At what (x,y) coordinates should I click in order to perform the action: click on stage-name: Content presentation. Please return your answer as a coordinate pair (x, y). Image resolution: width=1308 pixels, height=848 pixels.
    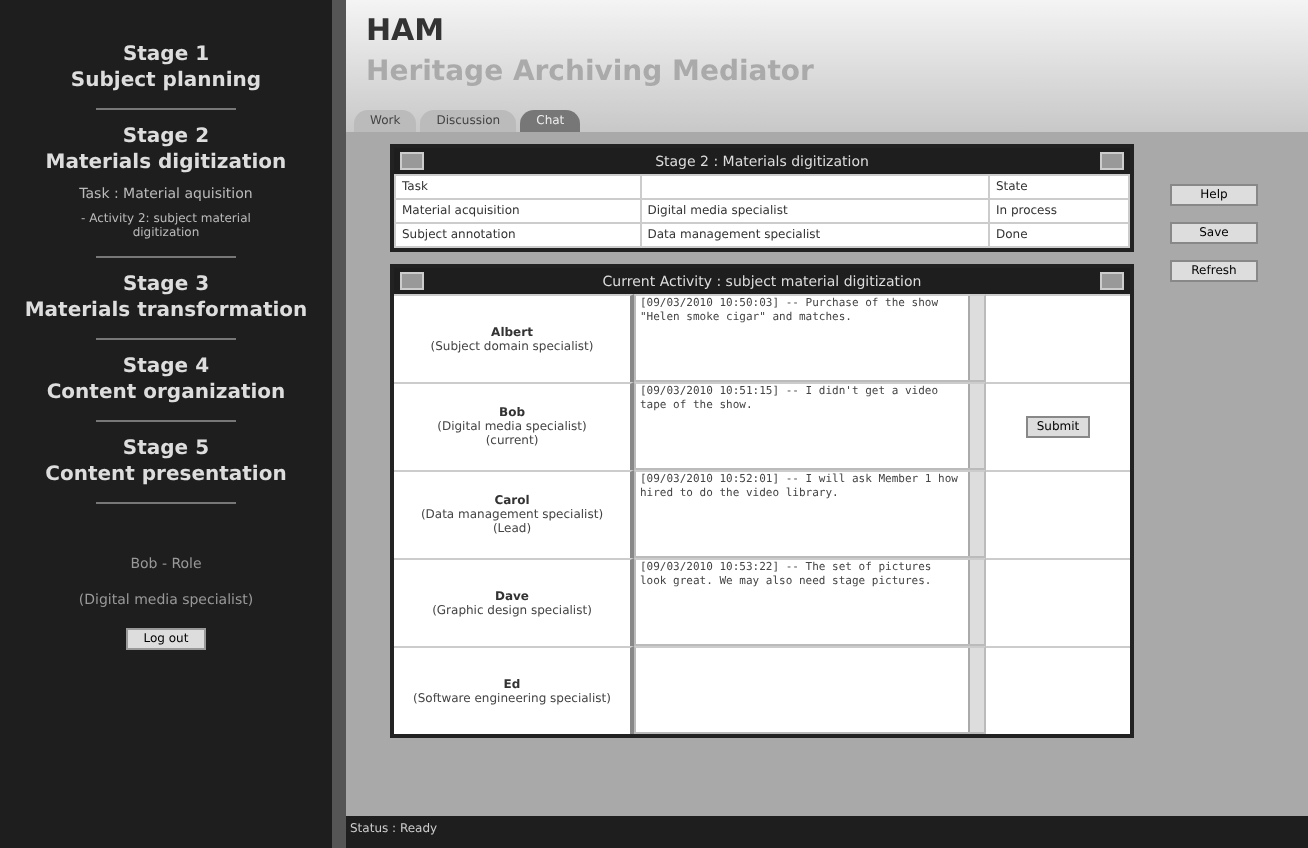
    Looking at the image, I should click on (166, 475).